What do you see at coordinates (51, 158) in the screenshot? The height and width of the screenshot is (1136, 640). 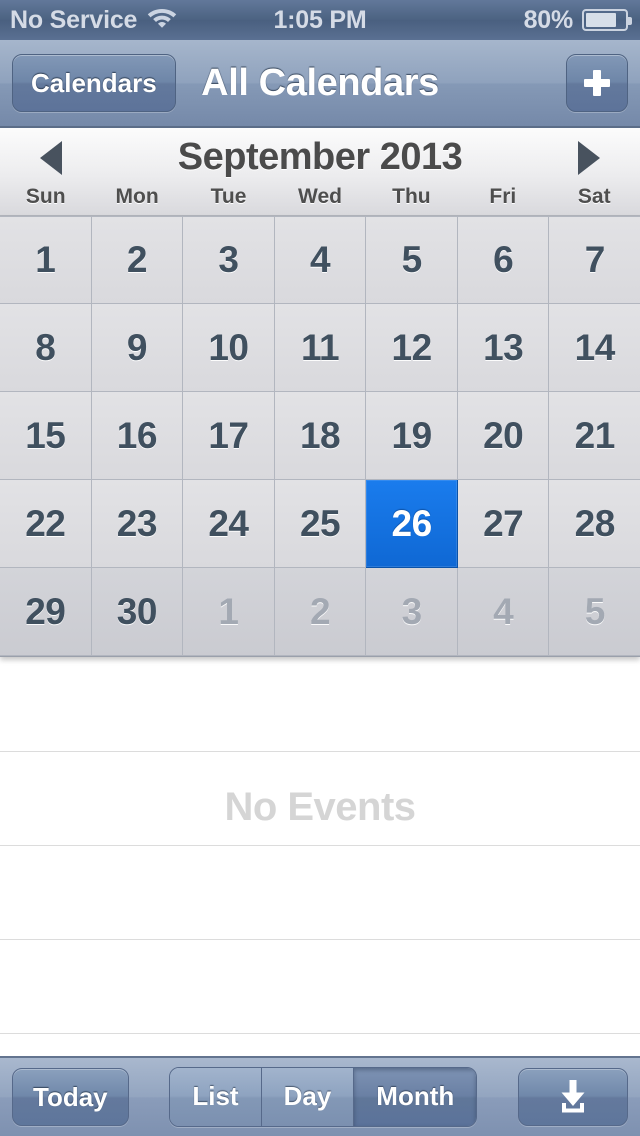 I see `triangle-left-icon` at bounding box center [51, 158].